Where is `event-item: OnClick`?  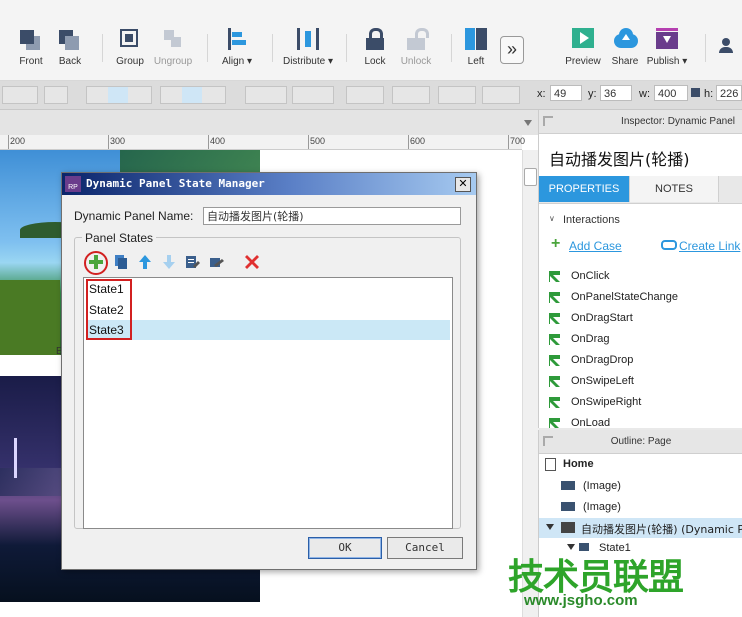
event-item: OnClick is located at coordinates (579, 276).